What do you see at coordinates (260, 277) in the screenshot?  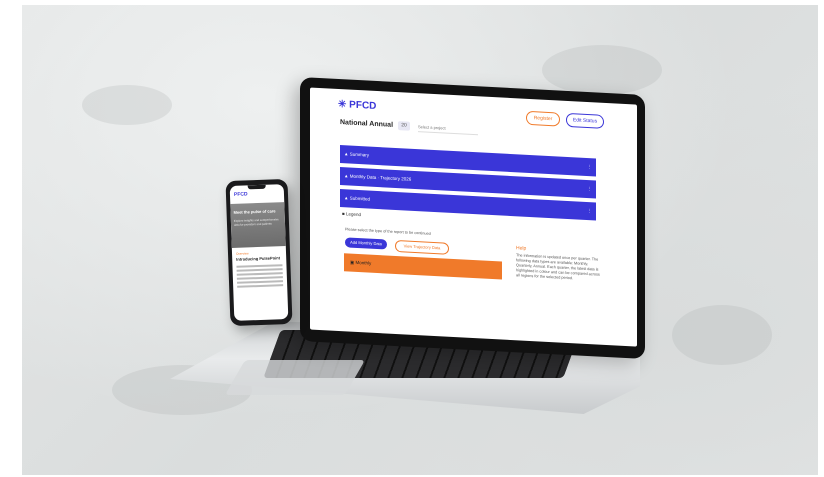 I see `phone-text-lines` at bounding box center [260, 277].